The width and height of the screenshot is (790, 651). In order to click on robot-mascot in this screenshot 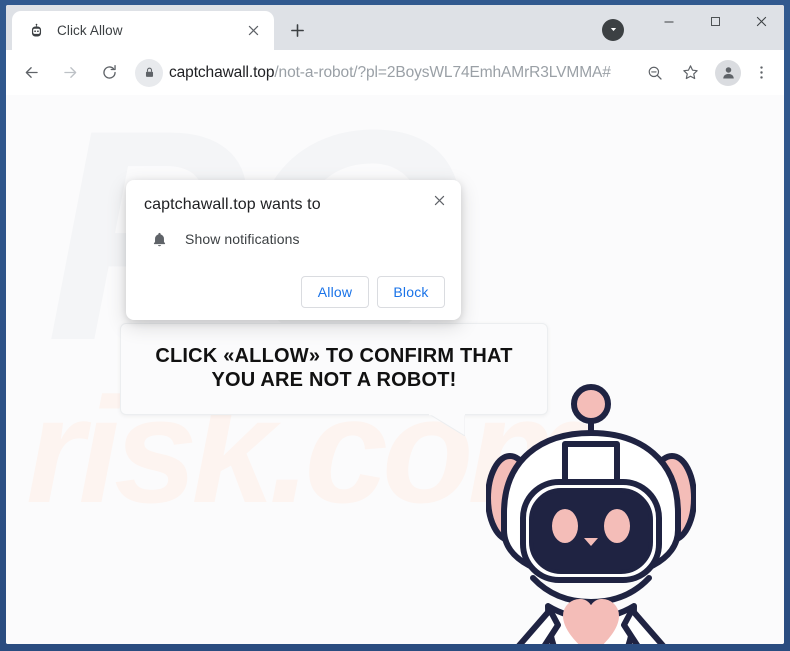, I will do `click(591, 514)`.